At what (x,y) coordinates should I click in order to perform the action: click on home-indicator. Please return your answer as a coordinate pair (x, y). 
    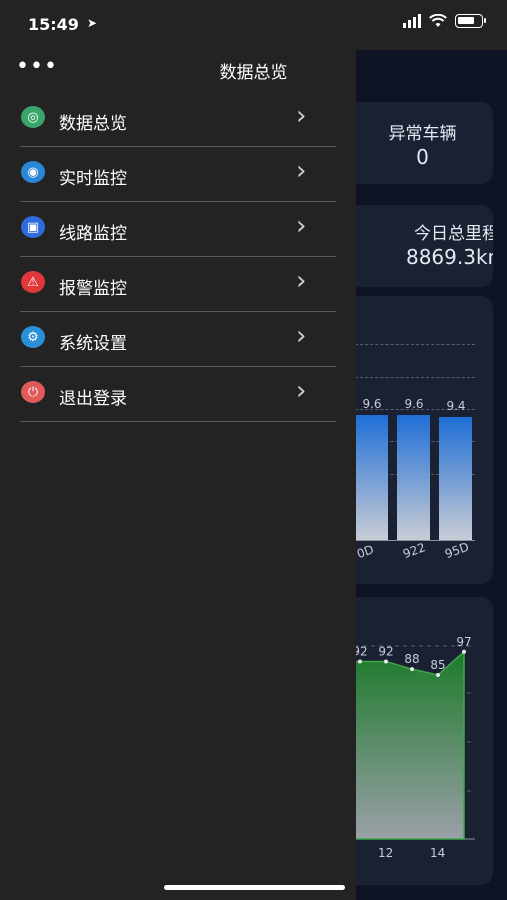
    Looking at the image, I should click on (254, 887).